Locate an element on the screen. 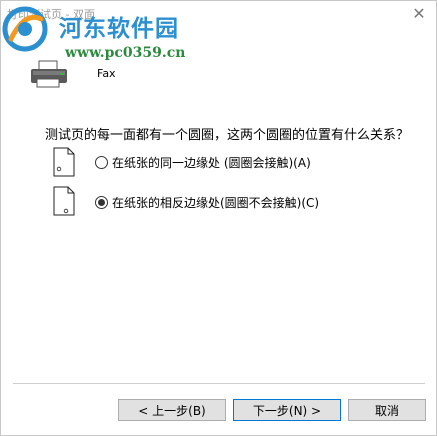 This screenshot has height=436, width=437. next-button: 下一步(N) > is located at coordinates (287, 410).